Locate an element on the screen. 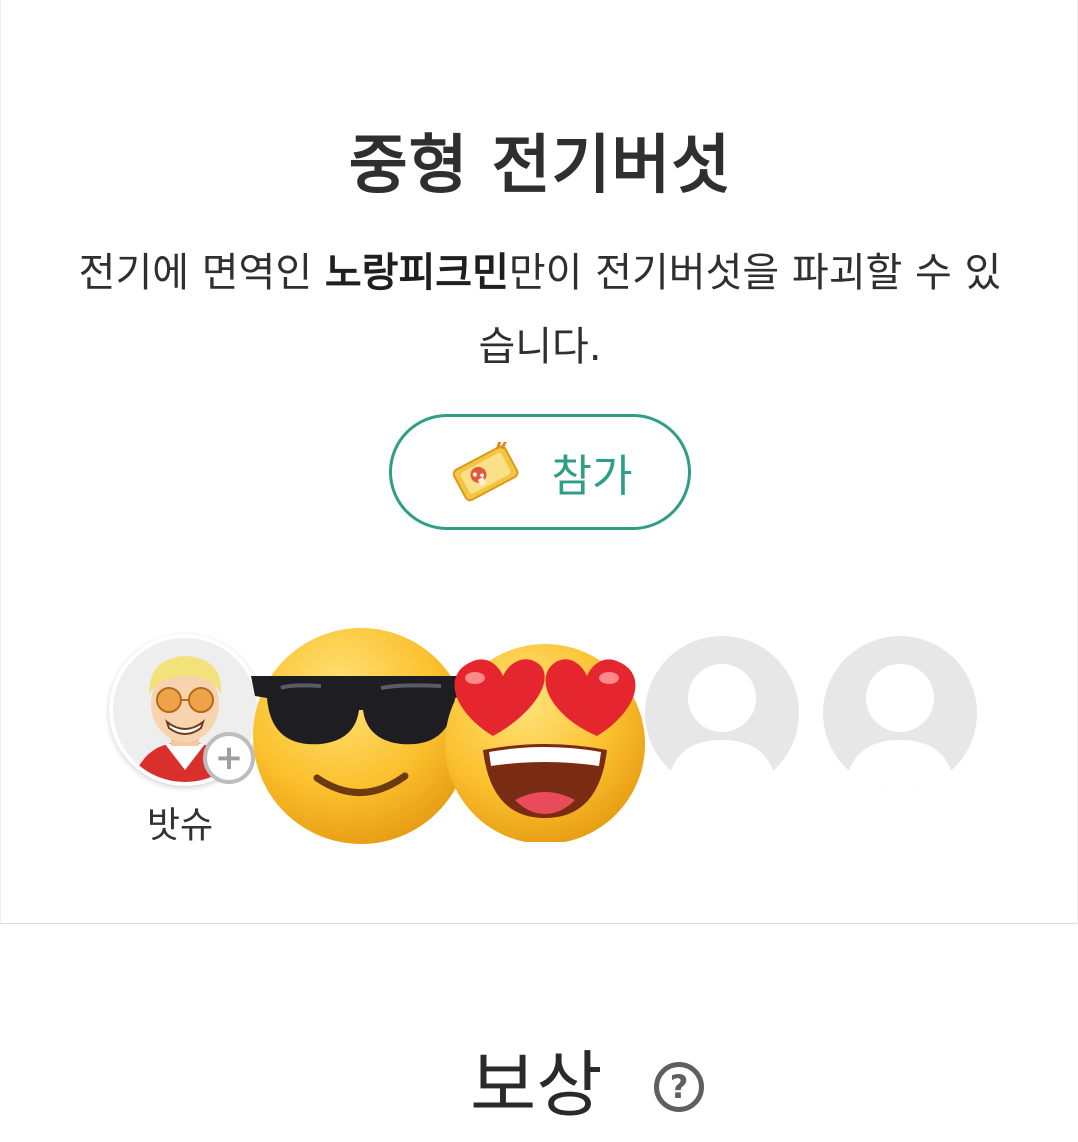  party-member-1: + 밧슈 is located at coordinates (183, 740).